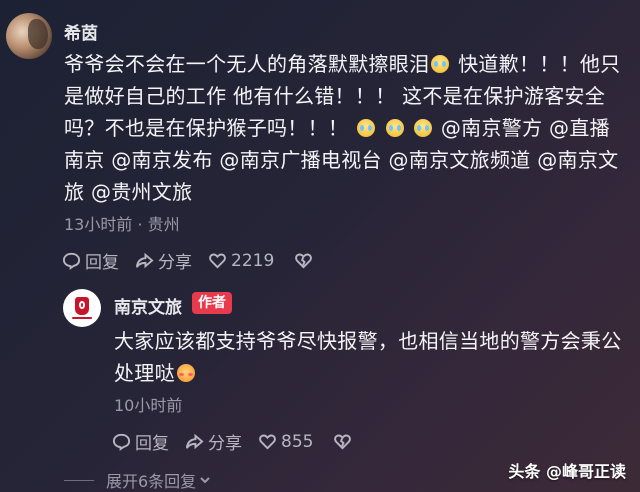 The image size is (640, 492). What do you see at coordinates (81, 31) in the screenshot?
I see `comment-username: 希茵` at bounding box center [81, 31].